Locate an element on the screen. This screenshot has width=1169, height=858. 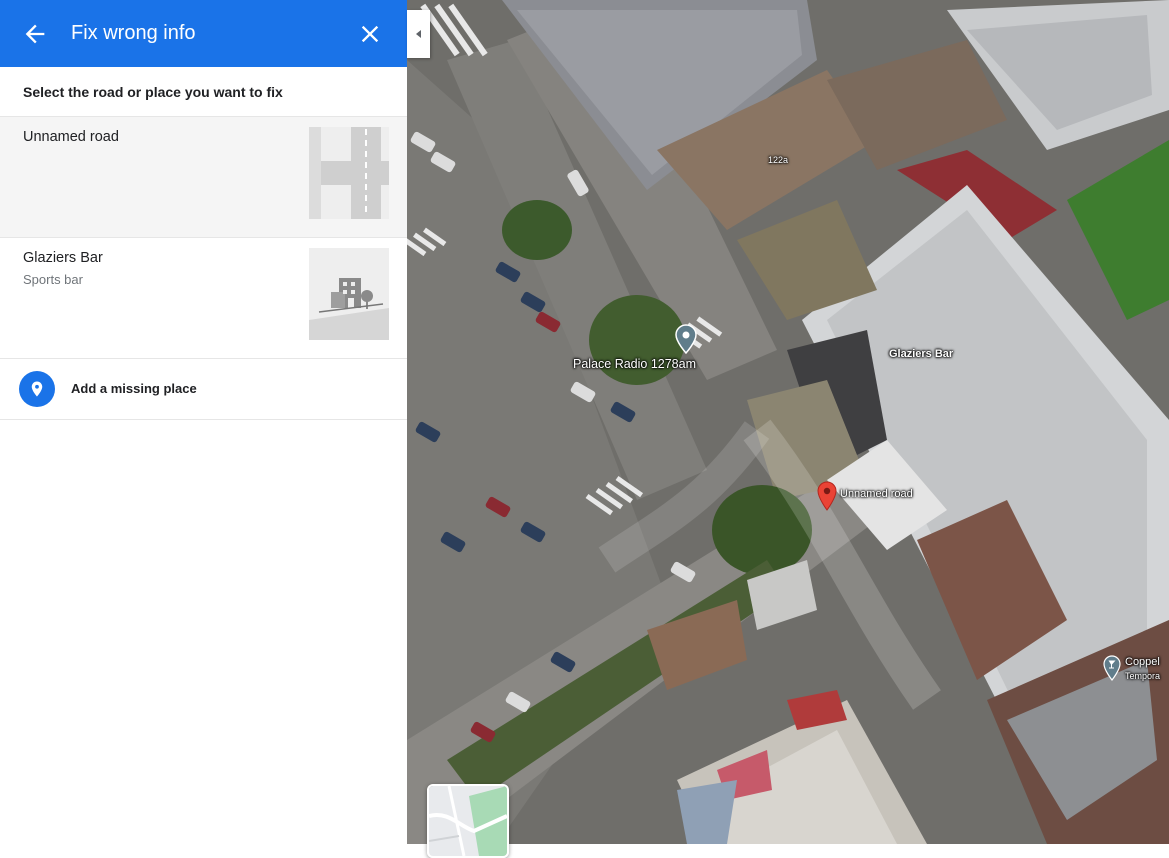
map-layer-thumbnail-icon is located at coordinates (468, 821).